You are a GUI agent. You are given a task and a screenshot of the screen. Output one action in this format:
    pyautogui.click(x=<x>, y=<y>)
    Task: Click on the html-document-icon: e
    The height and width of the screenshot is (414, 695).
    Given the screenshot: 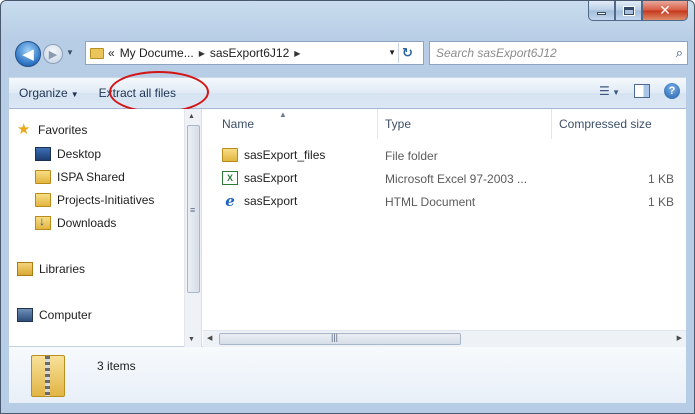 What is the action you would take?
    pyautogui.click(x=230, y=201)
    